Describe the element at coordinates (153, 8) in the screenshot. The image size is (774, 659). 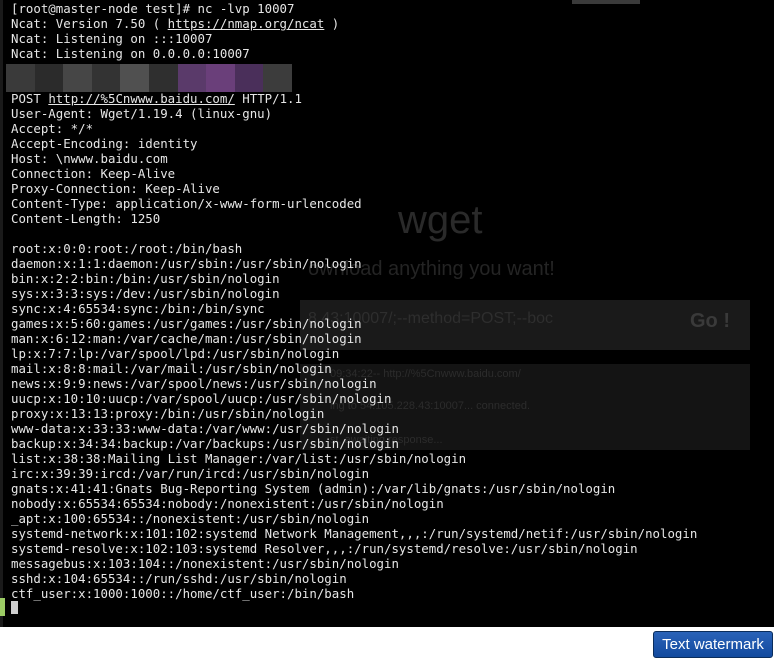
I see `terminal-line: [root@master-node test]# nc -lvp 10007` at that location.